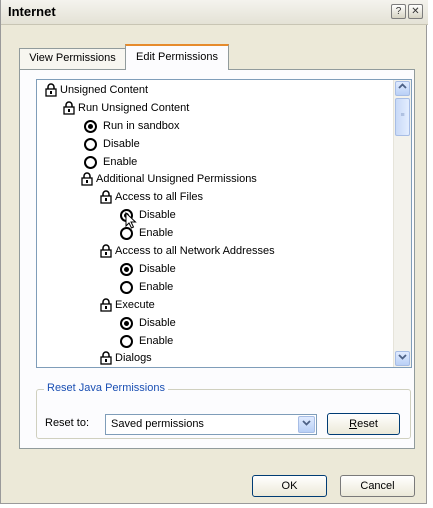  I want to click on tree-item-label: Access to all Network Addresses, so click(195, 251).